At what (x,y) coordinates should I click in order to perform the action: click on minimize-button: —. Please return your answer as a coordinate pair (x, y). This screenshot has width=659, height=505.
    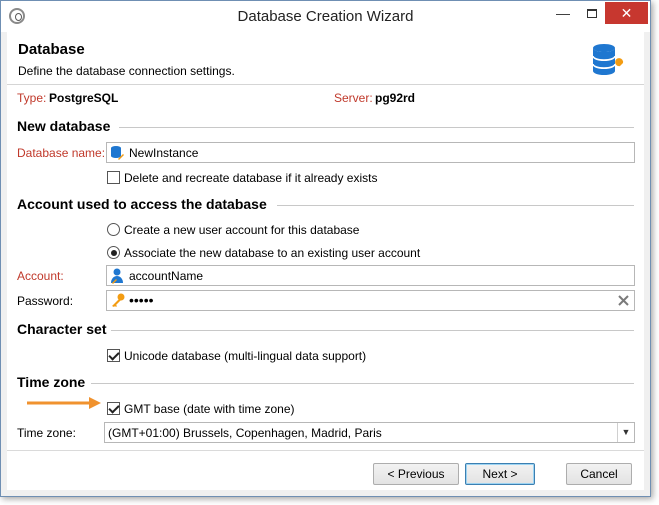
    Looking at the image, I should click on (563, 13).